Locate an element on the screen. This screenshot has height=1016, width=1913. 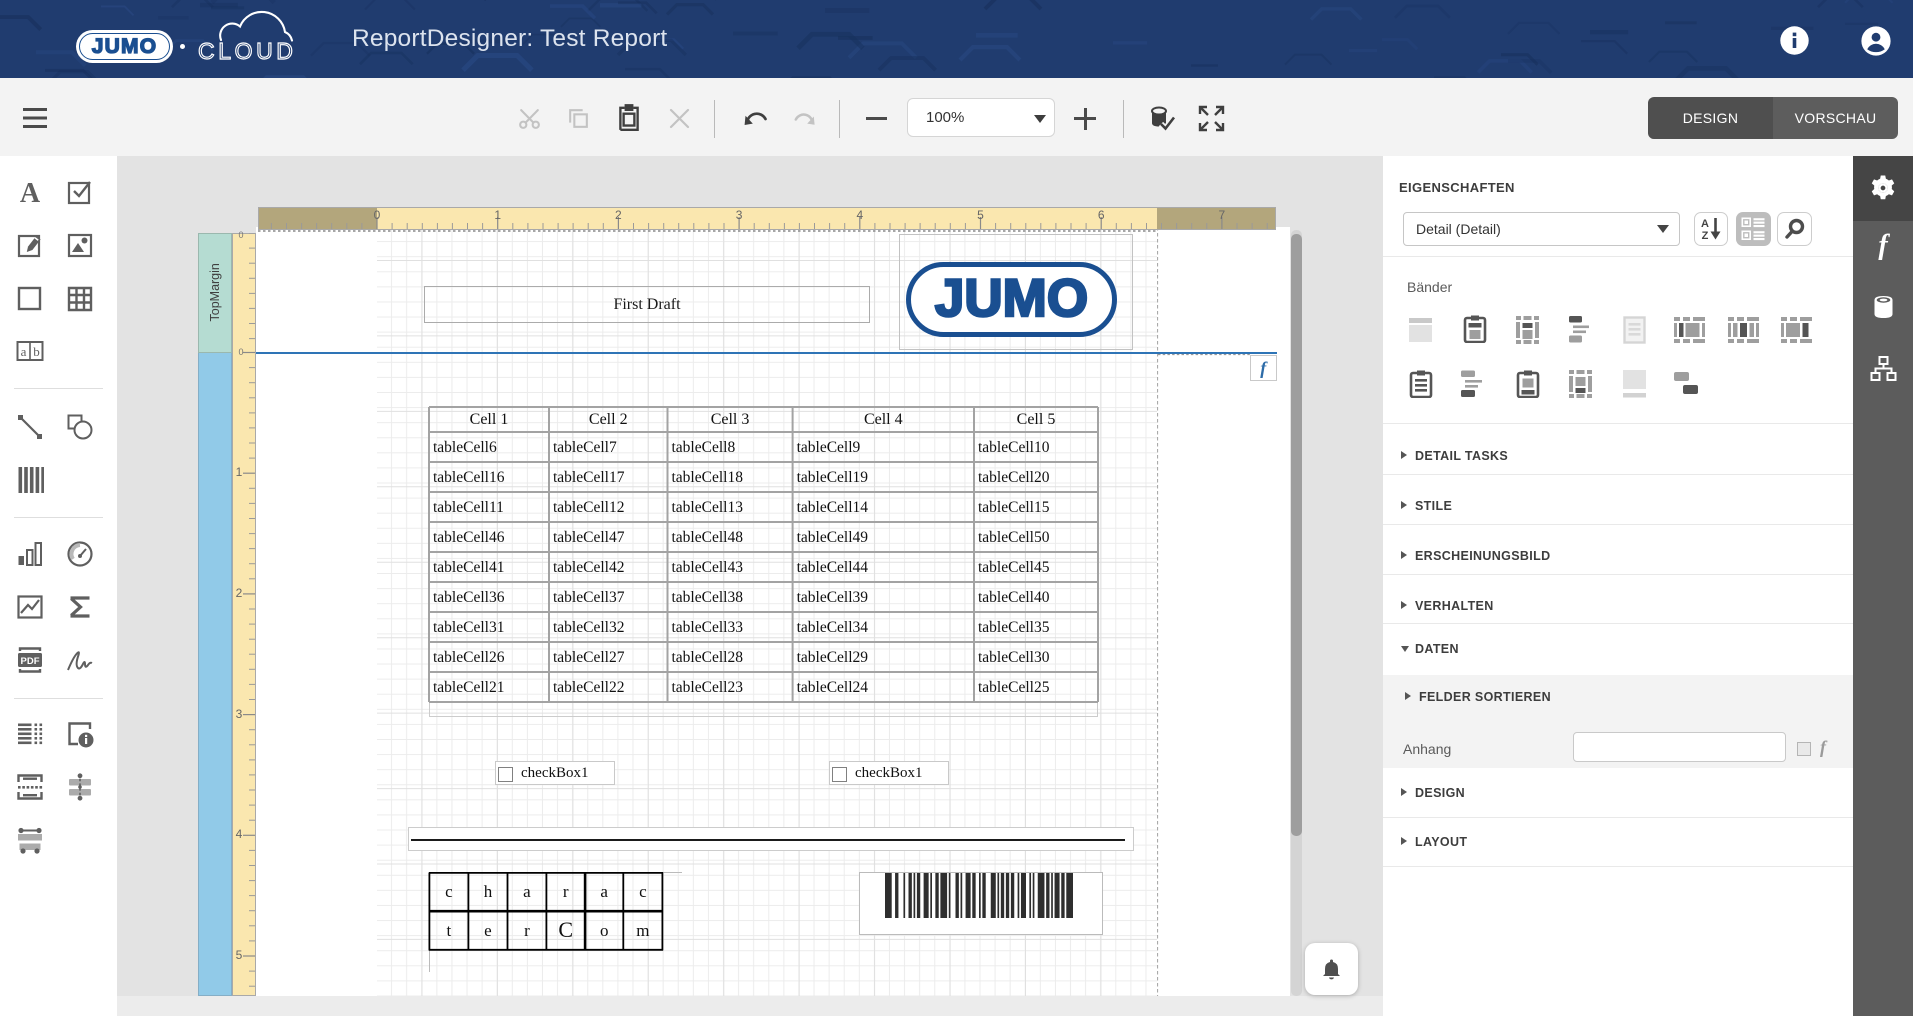
svg-text: b is located at coordinates (36, 351).